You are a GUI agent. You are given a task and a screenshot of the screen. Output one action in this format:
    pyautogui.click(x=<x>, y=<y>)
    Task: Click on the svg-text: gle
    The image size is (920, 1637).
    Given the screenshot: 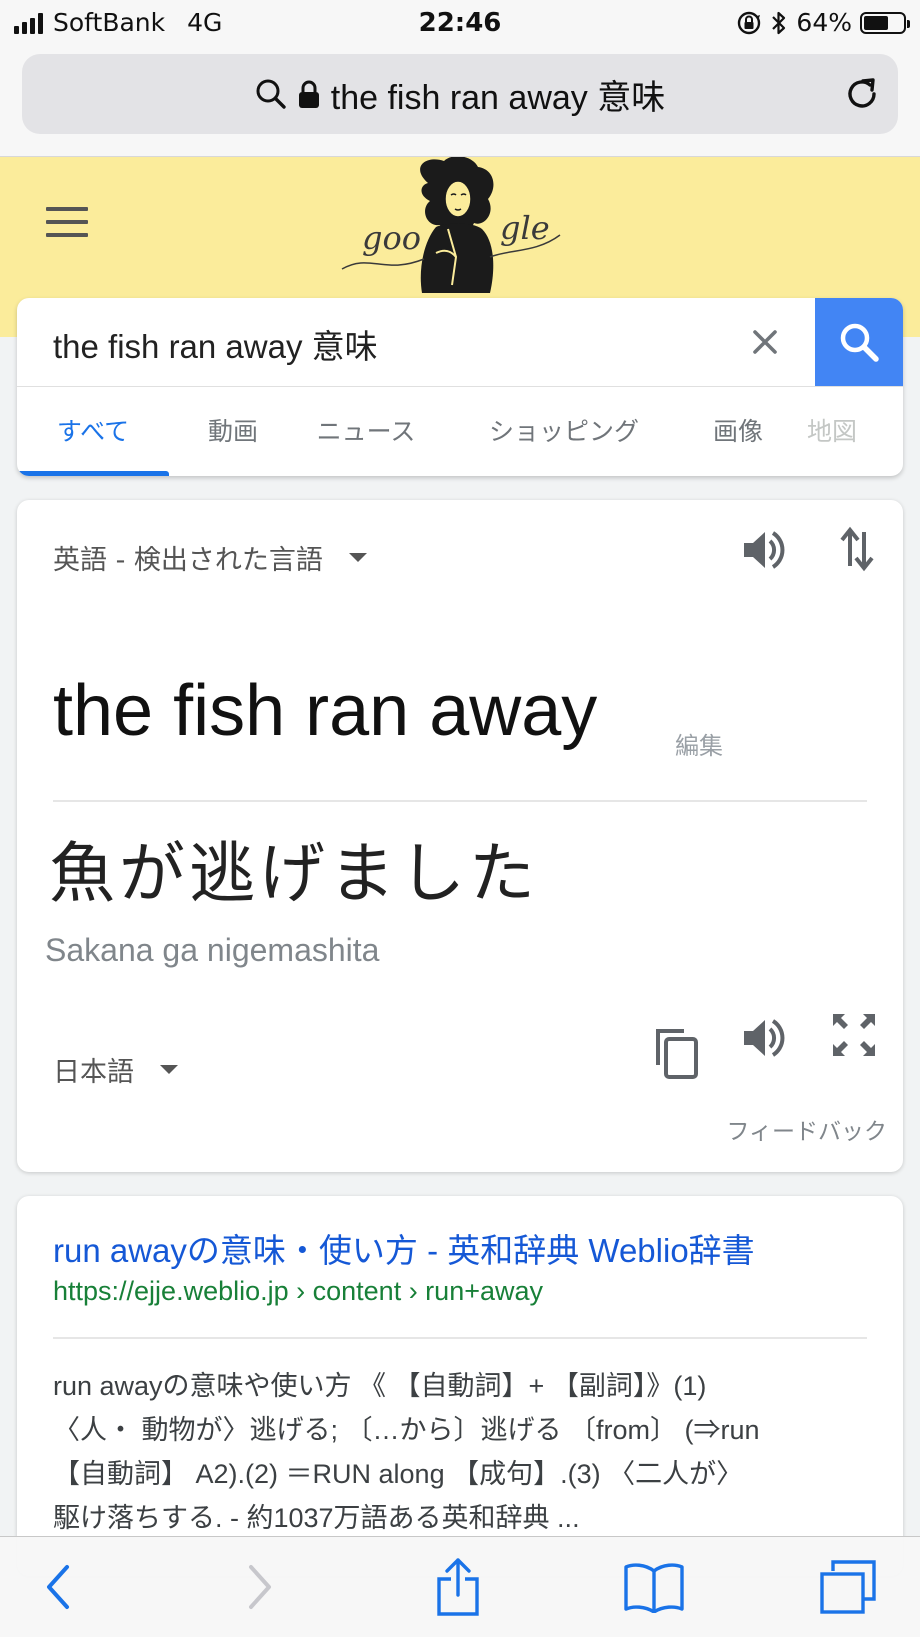 What is the action you would take?
    pyautogui.click(x=525, y=228)
    